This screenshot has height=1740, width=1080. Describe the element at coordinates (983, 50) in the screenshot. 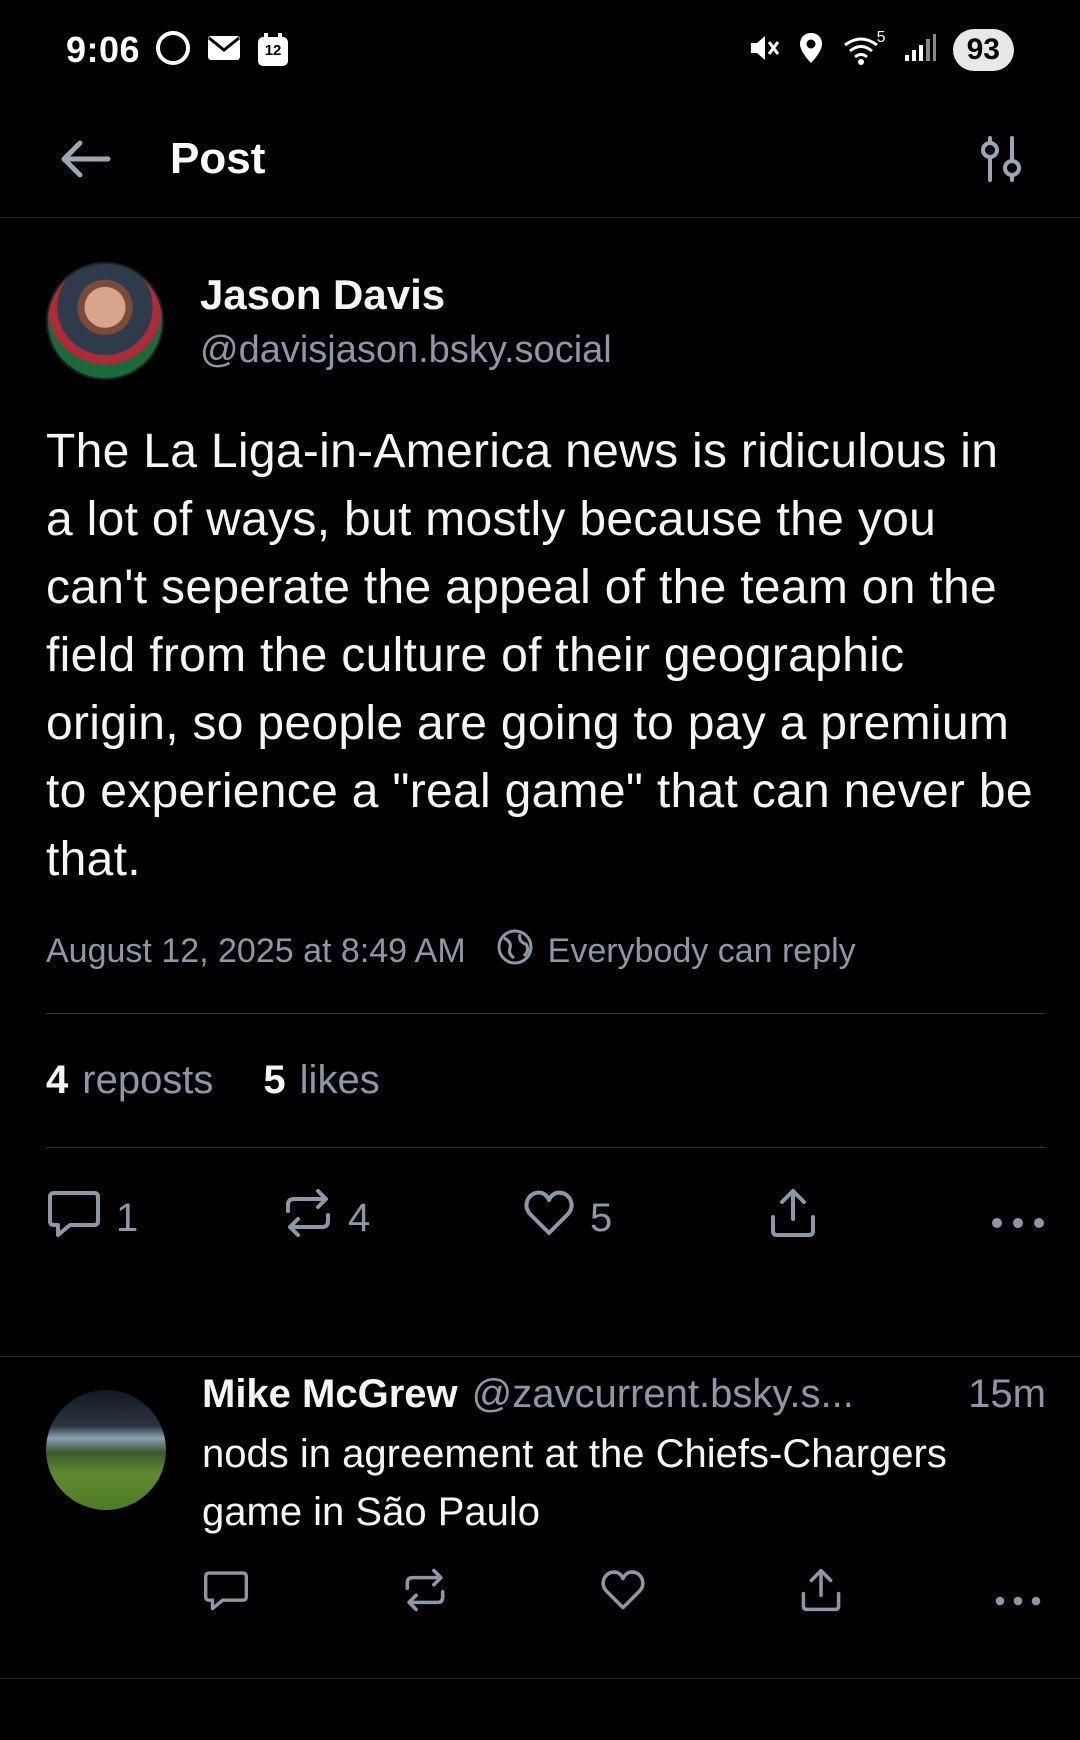

I see `battery-indicator: 93` at that location.